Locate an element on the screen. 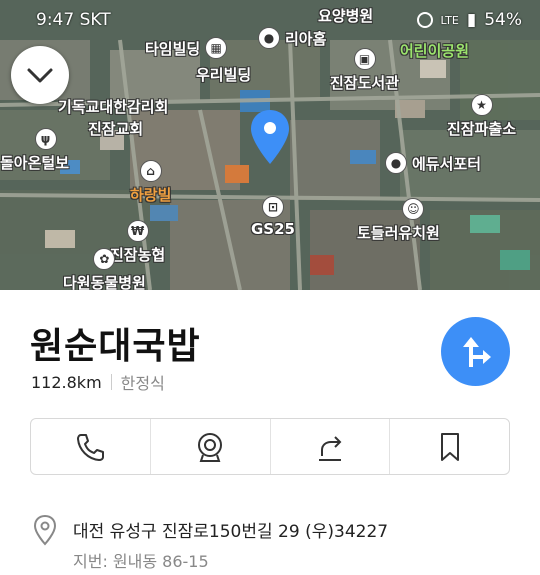  status-time: 9:47 SKT is located at coordinates (73, 20).